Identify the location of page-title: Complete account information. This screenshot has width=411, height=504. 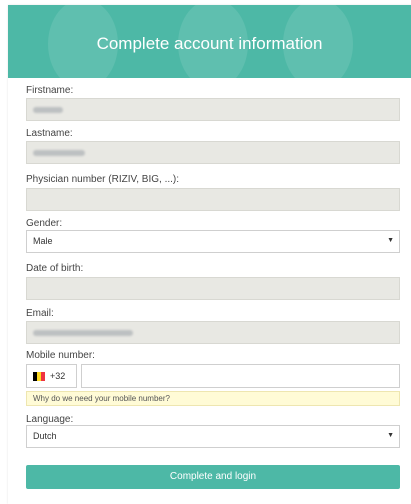
(209, 43).